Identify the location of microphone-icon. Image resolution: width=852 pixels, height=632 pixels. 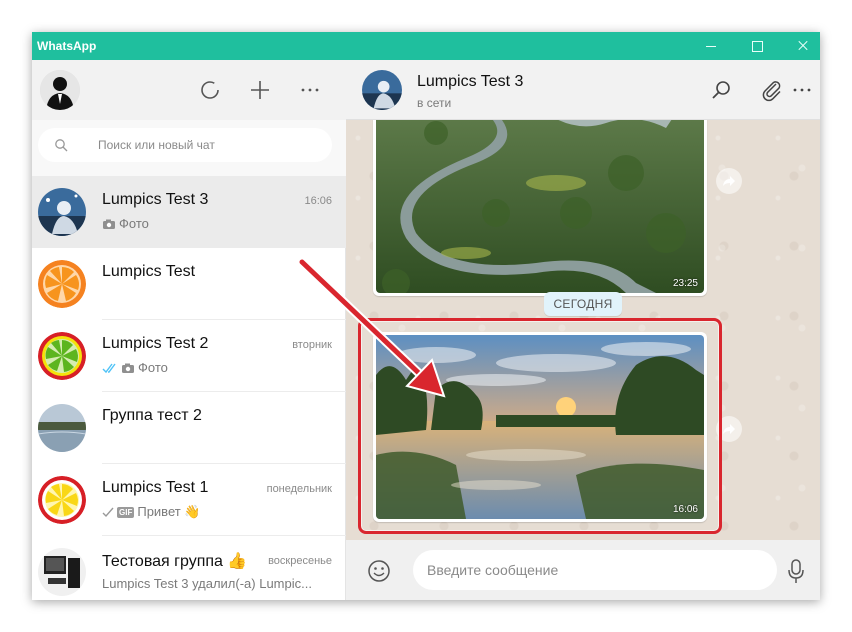
(796, 571).